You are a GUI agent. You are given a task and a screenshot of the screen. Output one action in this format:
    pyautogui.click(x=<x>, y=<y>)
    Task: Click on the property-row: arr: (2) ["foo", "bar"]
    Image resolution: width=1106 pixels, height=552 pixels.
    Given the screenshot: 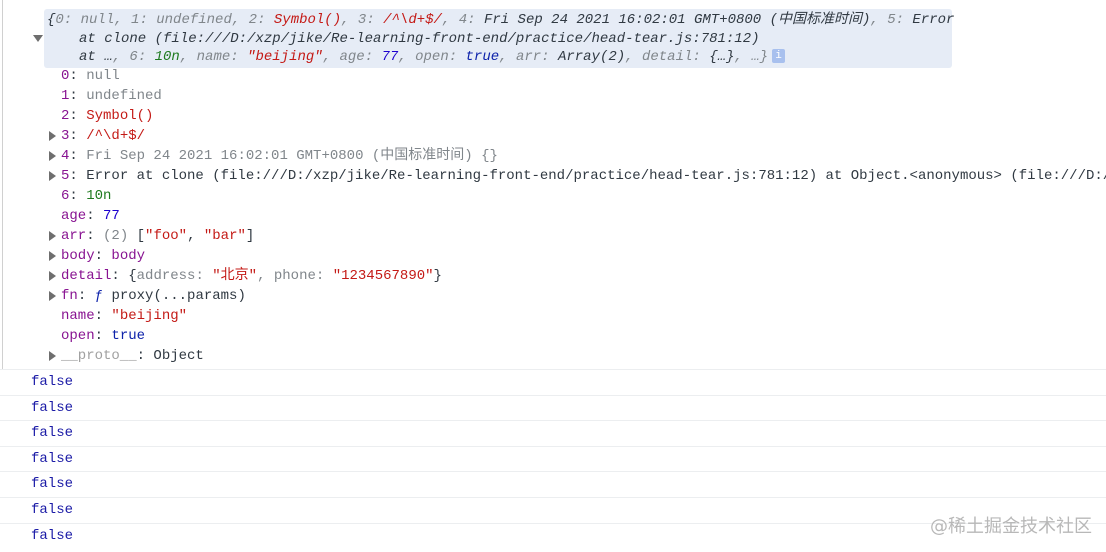 What is the action you would take?
    pyautogui.click(x=553, y=236)
    